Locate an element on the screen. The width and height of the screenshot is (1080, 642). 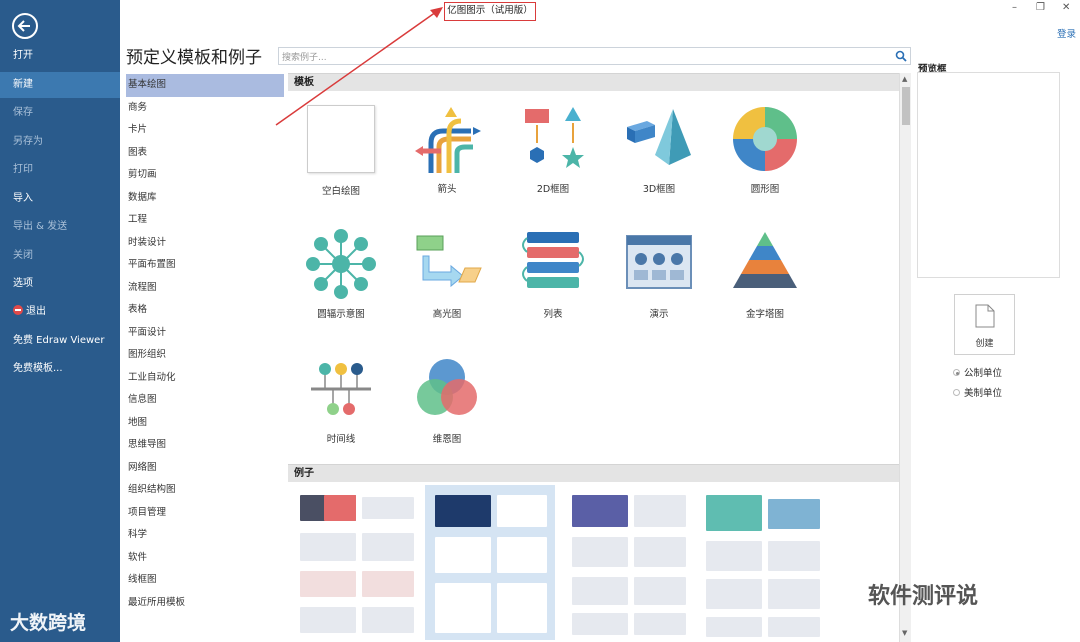
template-label: 金字塔图 is located at coordinates (764, 314).